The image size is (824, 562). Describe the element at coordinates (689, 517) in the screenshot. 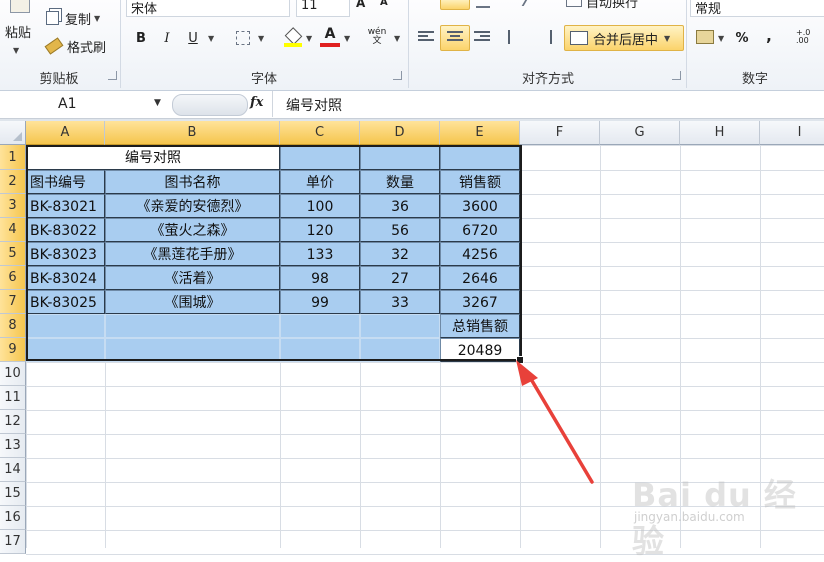

I see `watermark-url: jingyan.baidu.com` at that location.